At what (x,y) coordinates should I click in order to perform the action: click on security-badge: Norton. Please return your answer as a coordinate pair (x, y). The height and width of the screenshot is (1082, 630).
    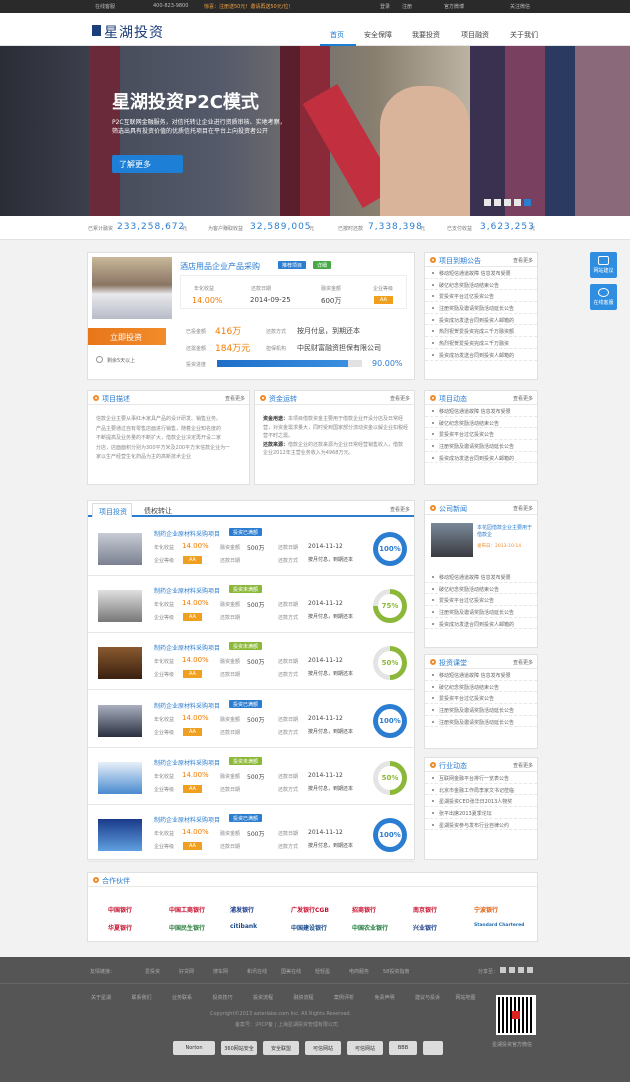
    Looking at the image, I should click on (194, 1048).